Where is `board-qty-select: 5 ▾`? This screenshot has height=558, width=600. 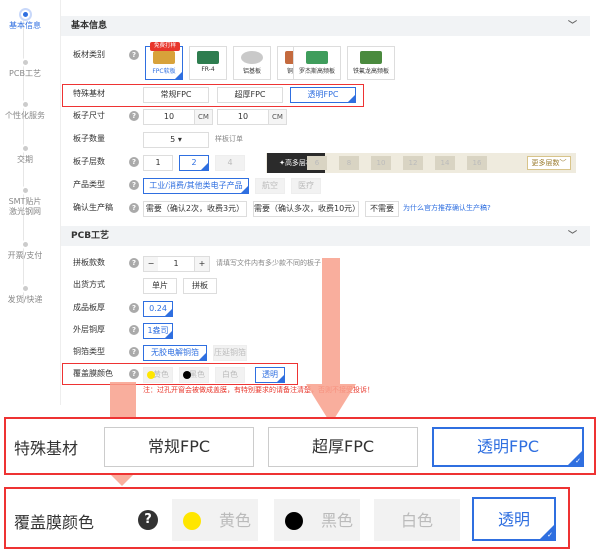
board-qty-select: 5 ▾ is located at coordinates (176, 140).